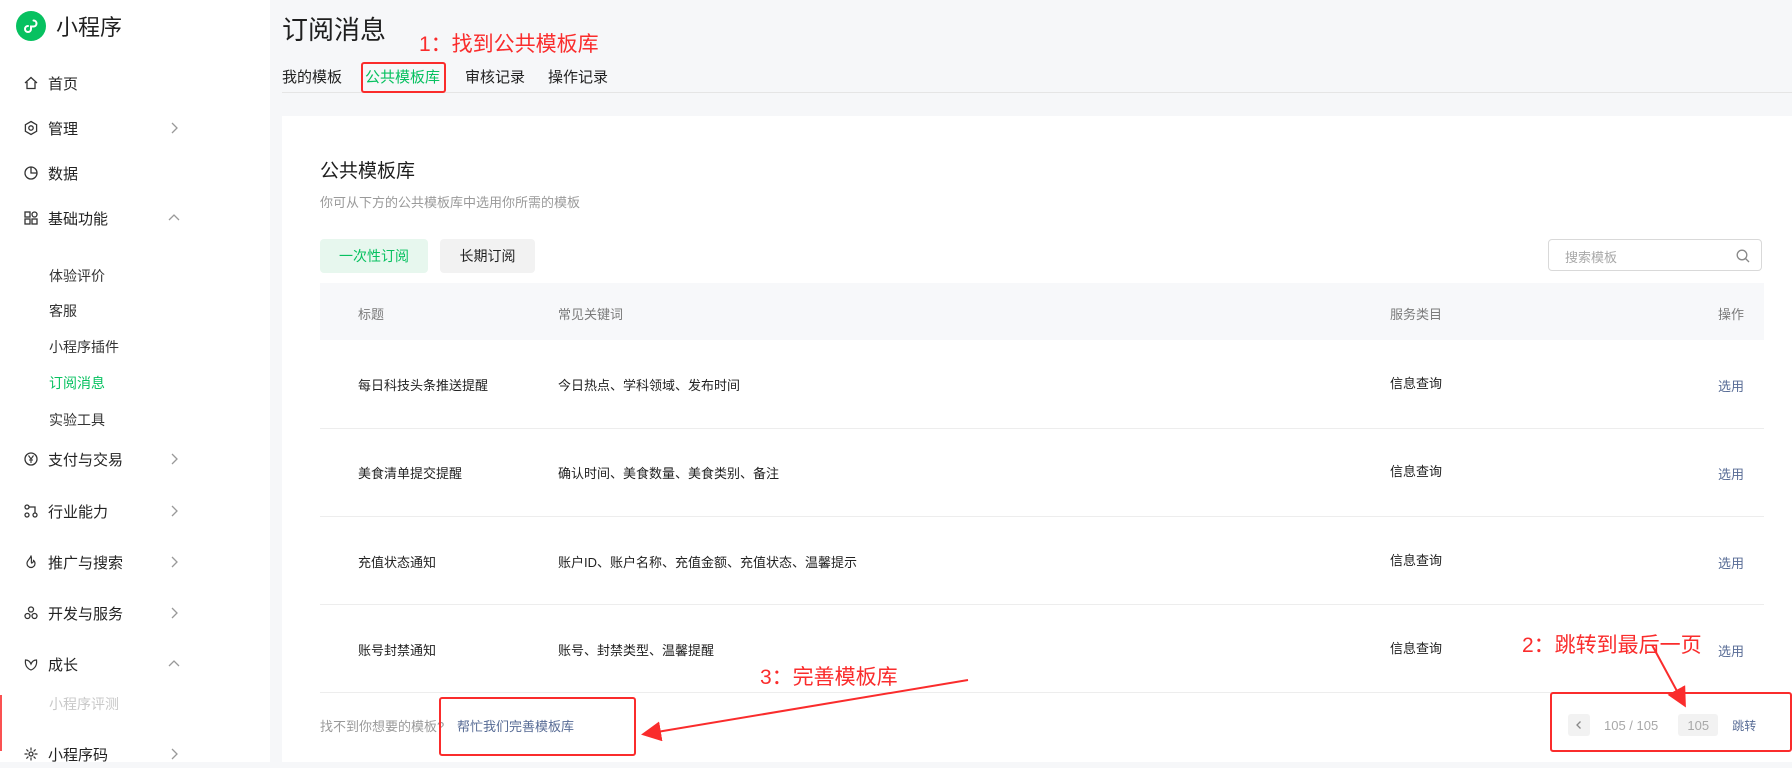 This screenshot has width=1792, height=768. I want to click on sidebar-sub-service: 客服, so click(63, 311).